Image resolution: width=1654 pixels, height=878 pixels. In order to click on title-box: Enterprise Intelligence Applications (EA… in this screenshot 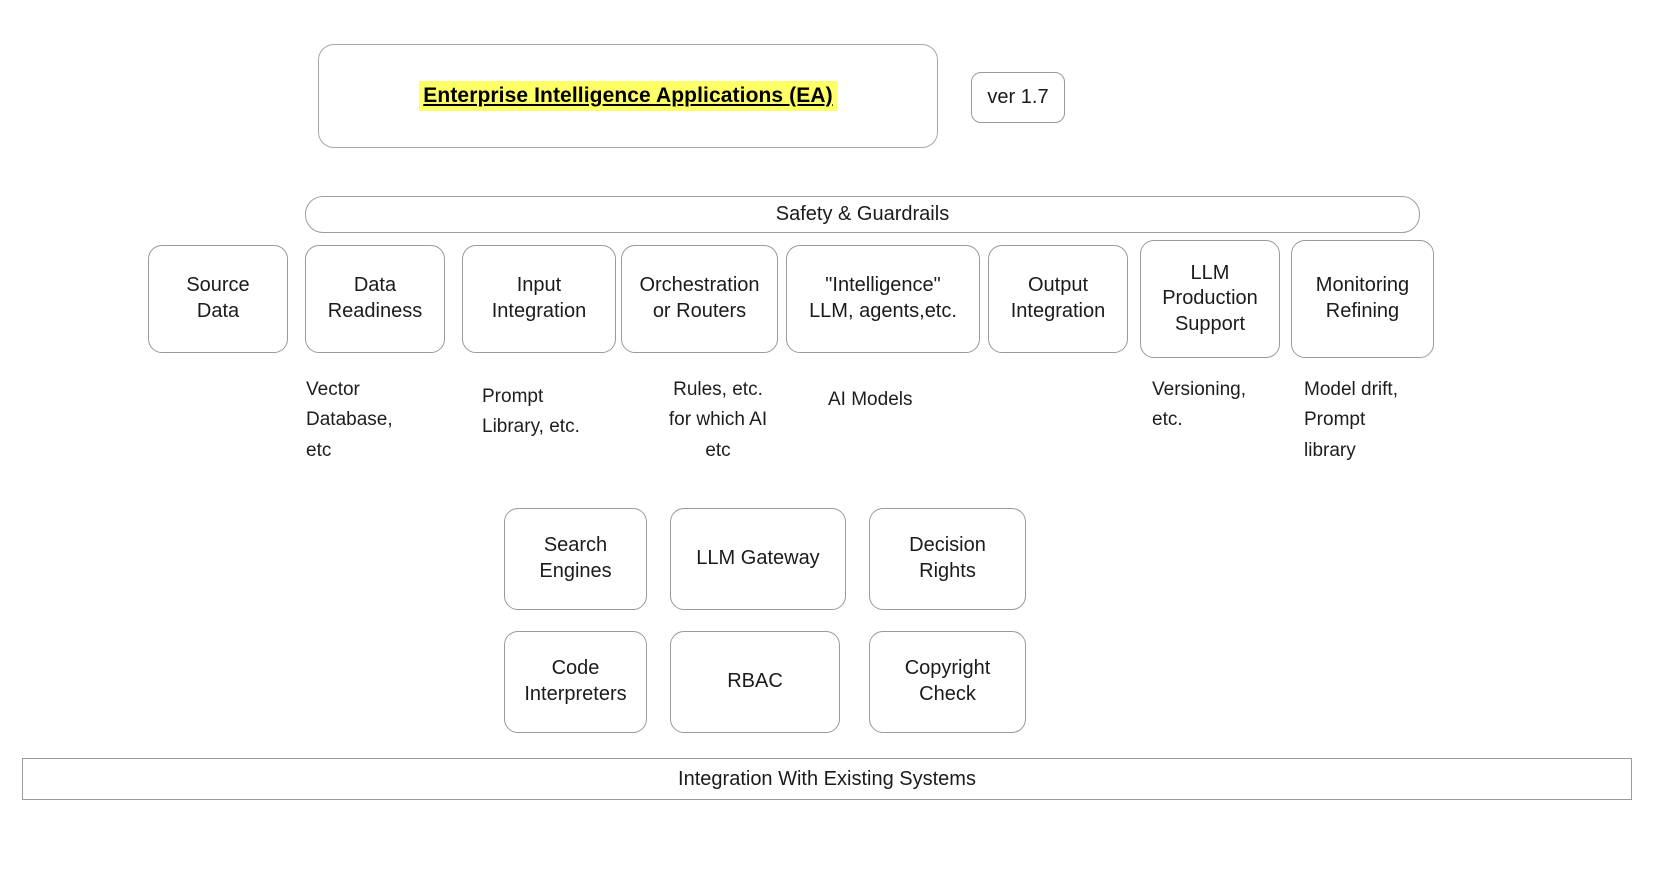, I will do `click(628, 96)`.